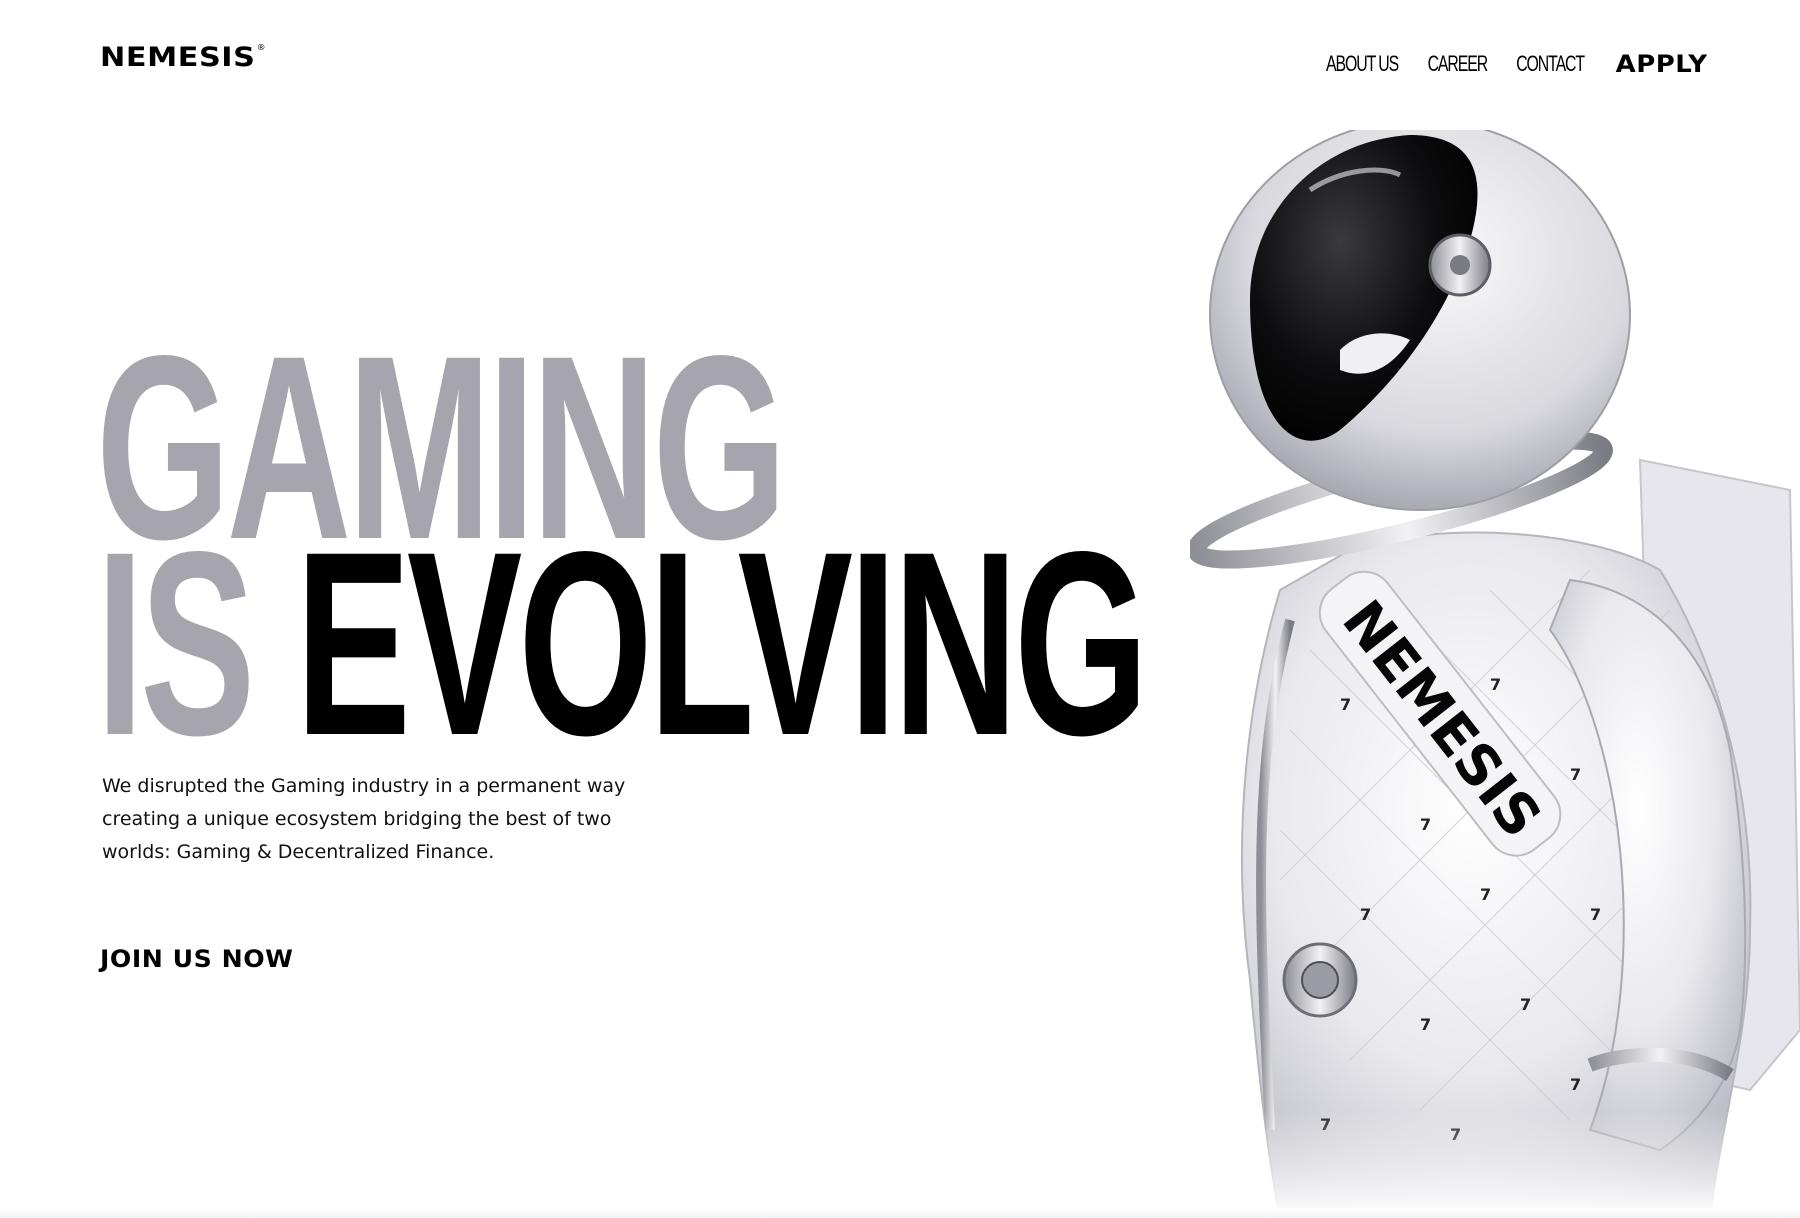 The image size is (1800, 1218). I want to click on join-us-now-button: JOIN US NOW, so click(197, 959).